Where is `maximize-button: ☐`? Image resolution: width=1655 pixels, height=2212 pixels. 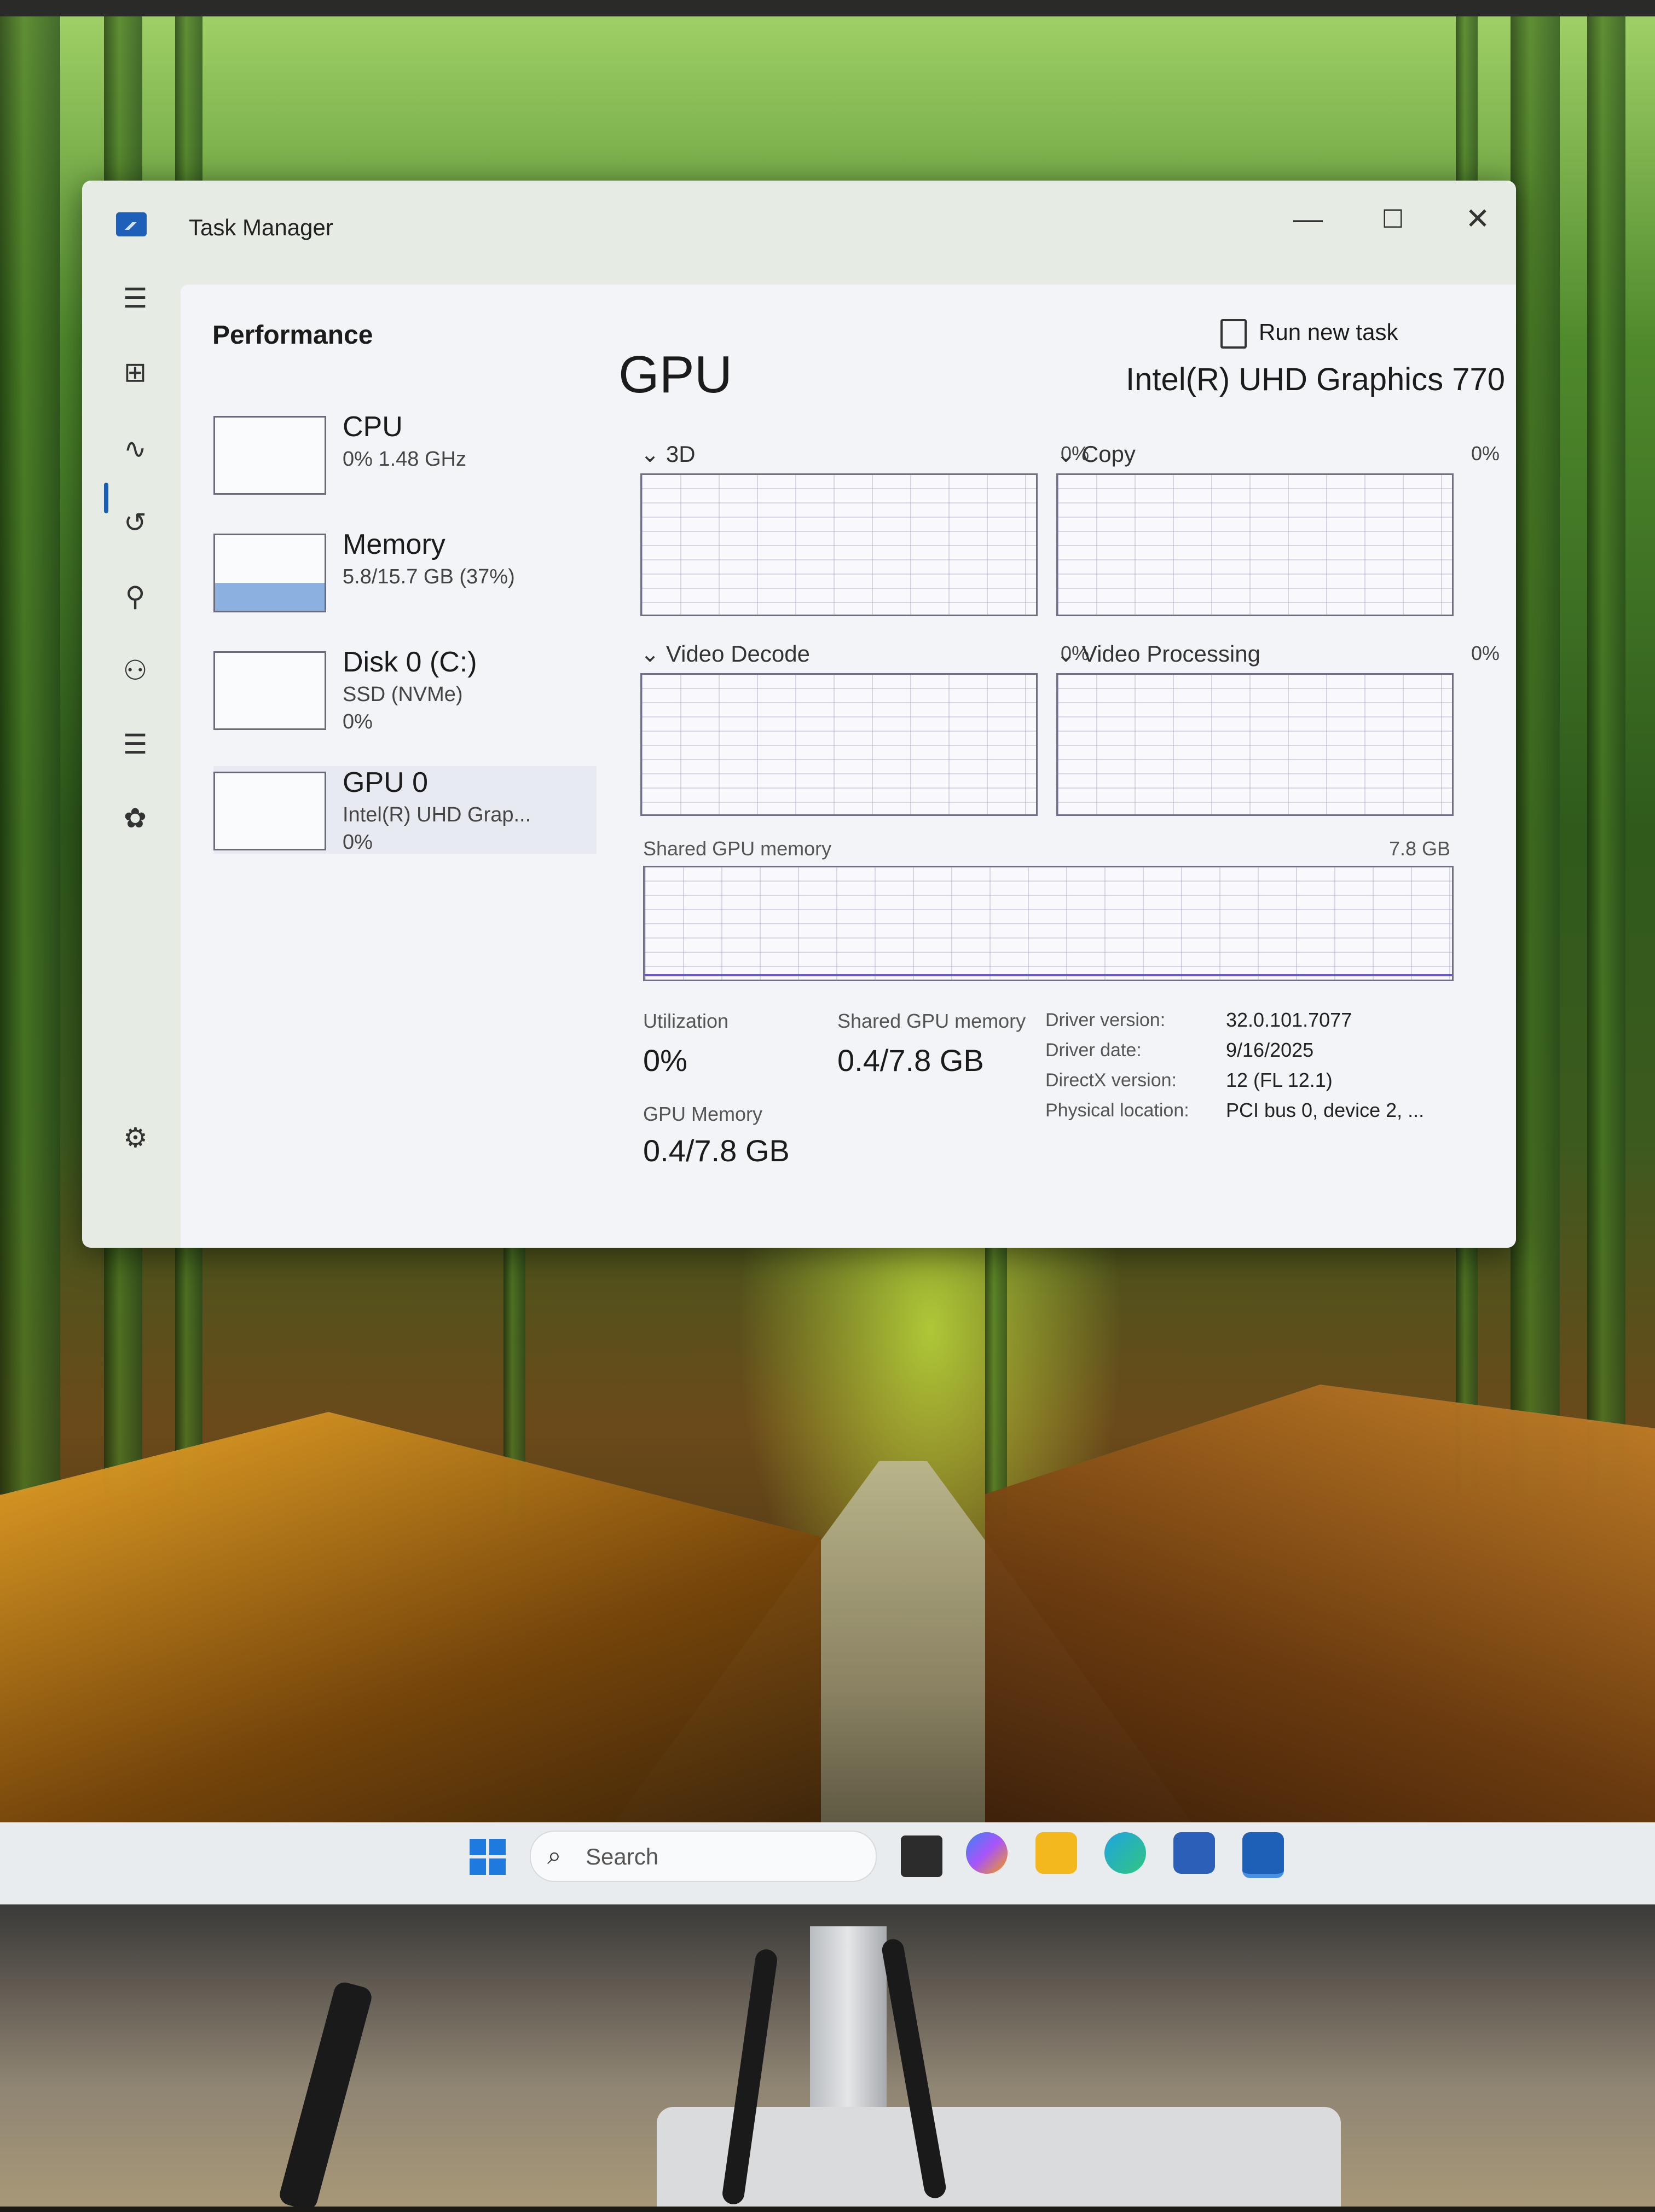
maximize-button: ☐ is located at coordinates (1393, 219).